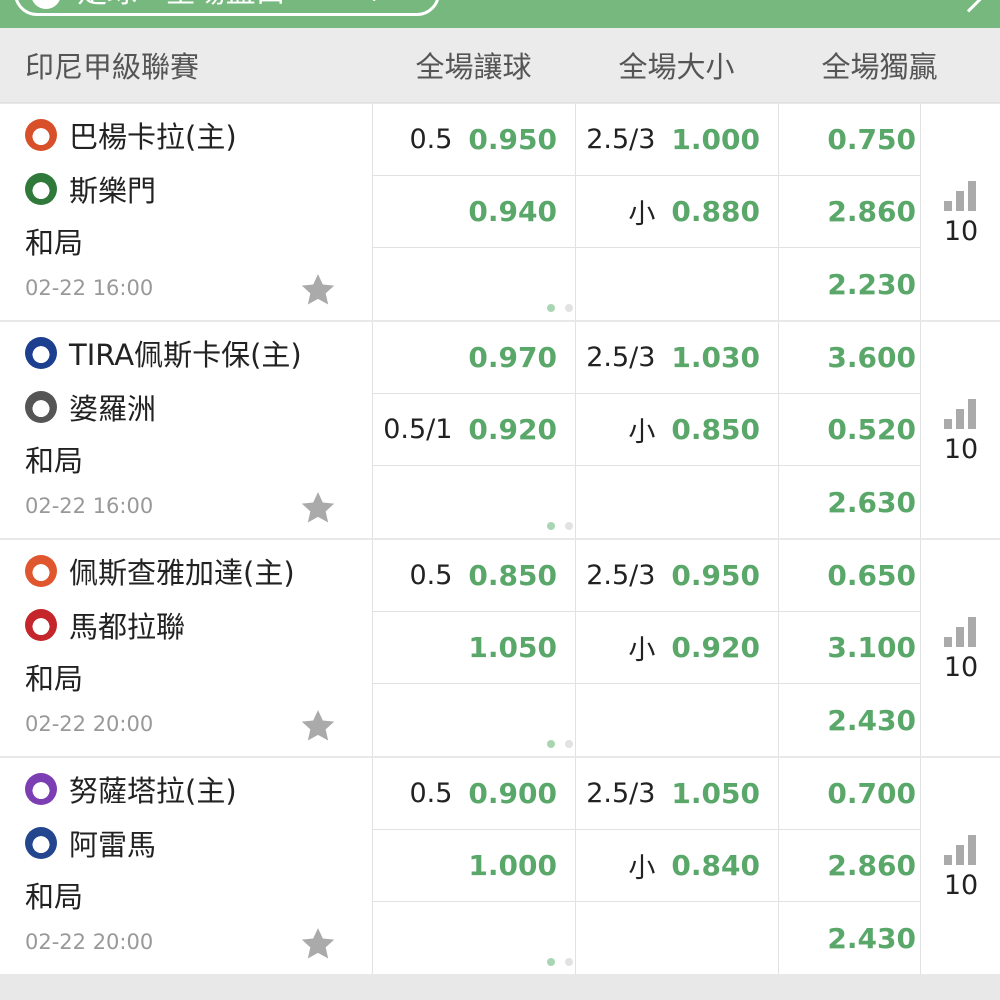 The width and height of the screenshot is (1000, 1000). Describe the element at coordinates (89, 506) in the screenshot. I see `kickoff-time: 02-22 16:00` at that location.